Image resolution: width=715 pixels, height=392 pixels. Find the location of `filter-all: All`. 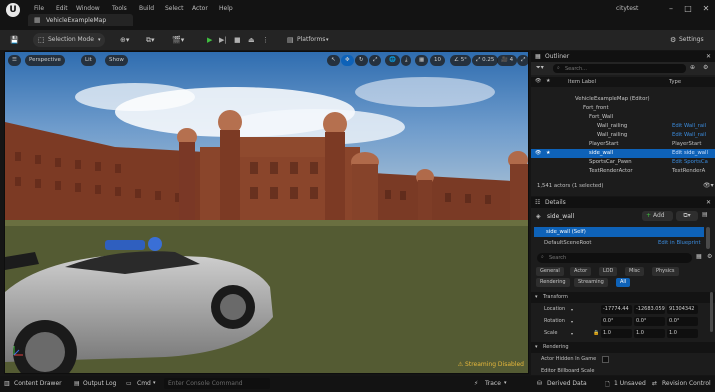

filter-all: All is located at coordinates (623, 282).